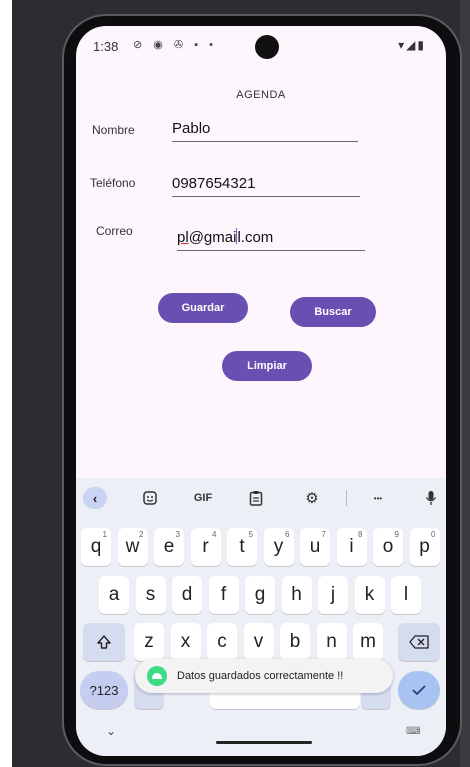 The height and width of the screenshot is (767, 470). What do you see at coordinates (267, 366) in the screenshot?
I see `limpiar-button: Limpiar` at bounding box center [267, 366].